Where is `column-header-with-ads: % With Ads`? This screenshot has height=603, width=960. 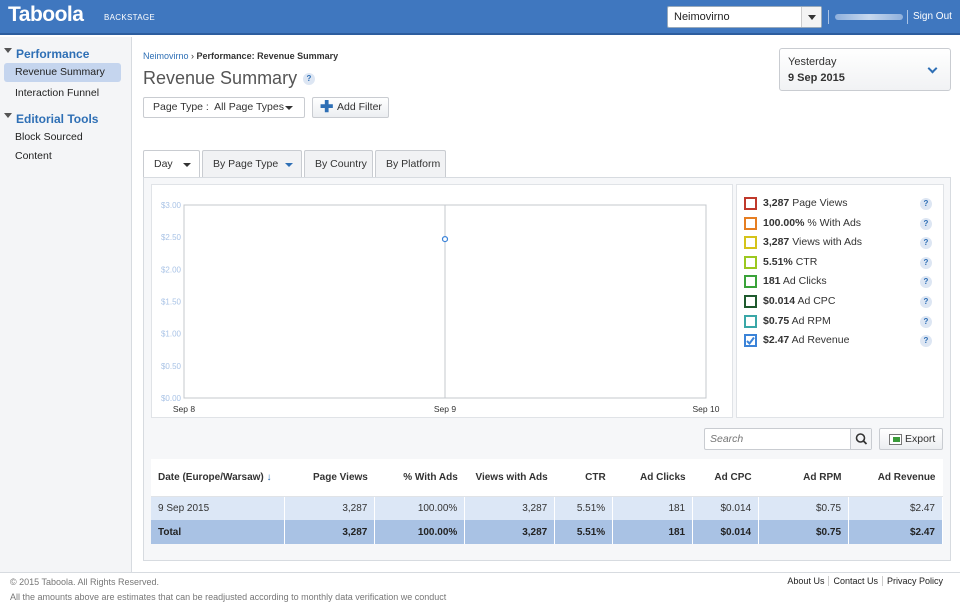 column-header-with-ads: % With Ads is located at coordinates (419, 478).